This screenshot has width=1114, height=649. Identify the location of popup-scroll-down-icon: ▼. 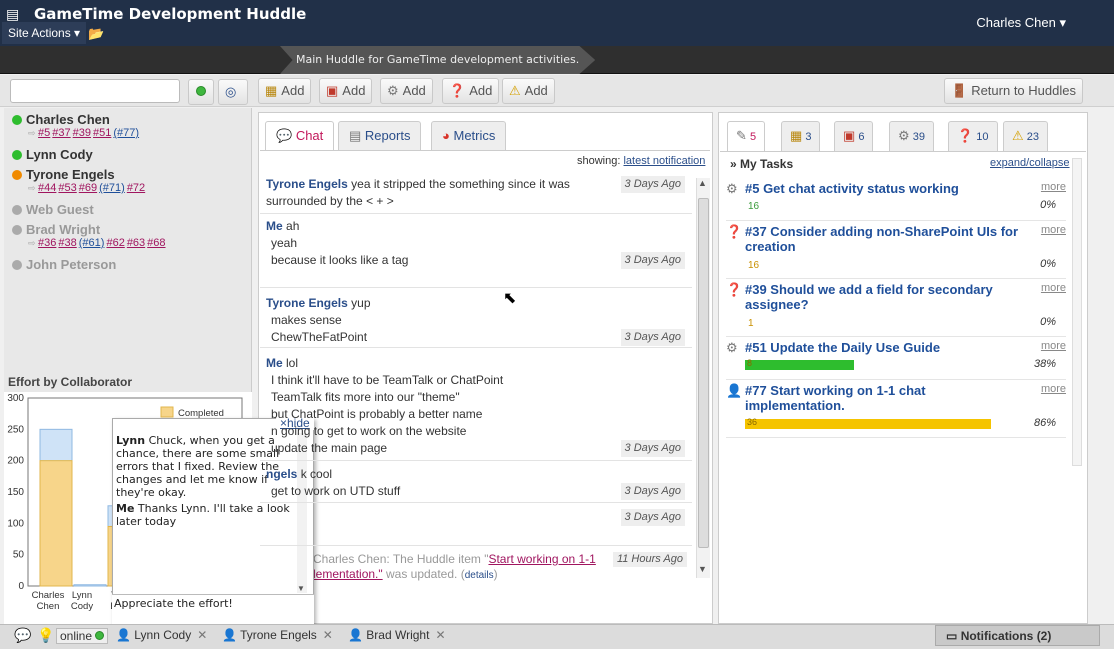
(301, 588).